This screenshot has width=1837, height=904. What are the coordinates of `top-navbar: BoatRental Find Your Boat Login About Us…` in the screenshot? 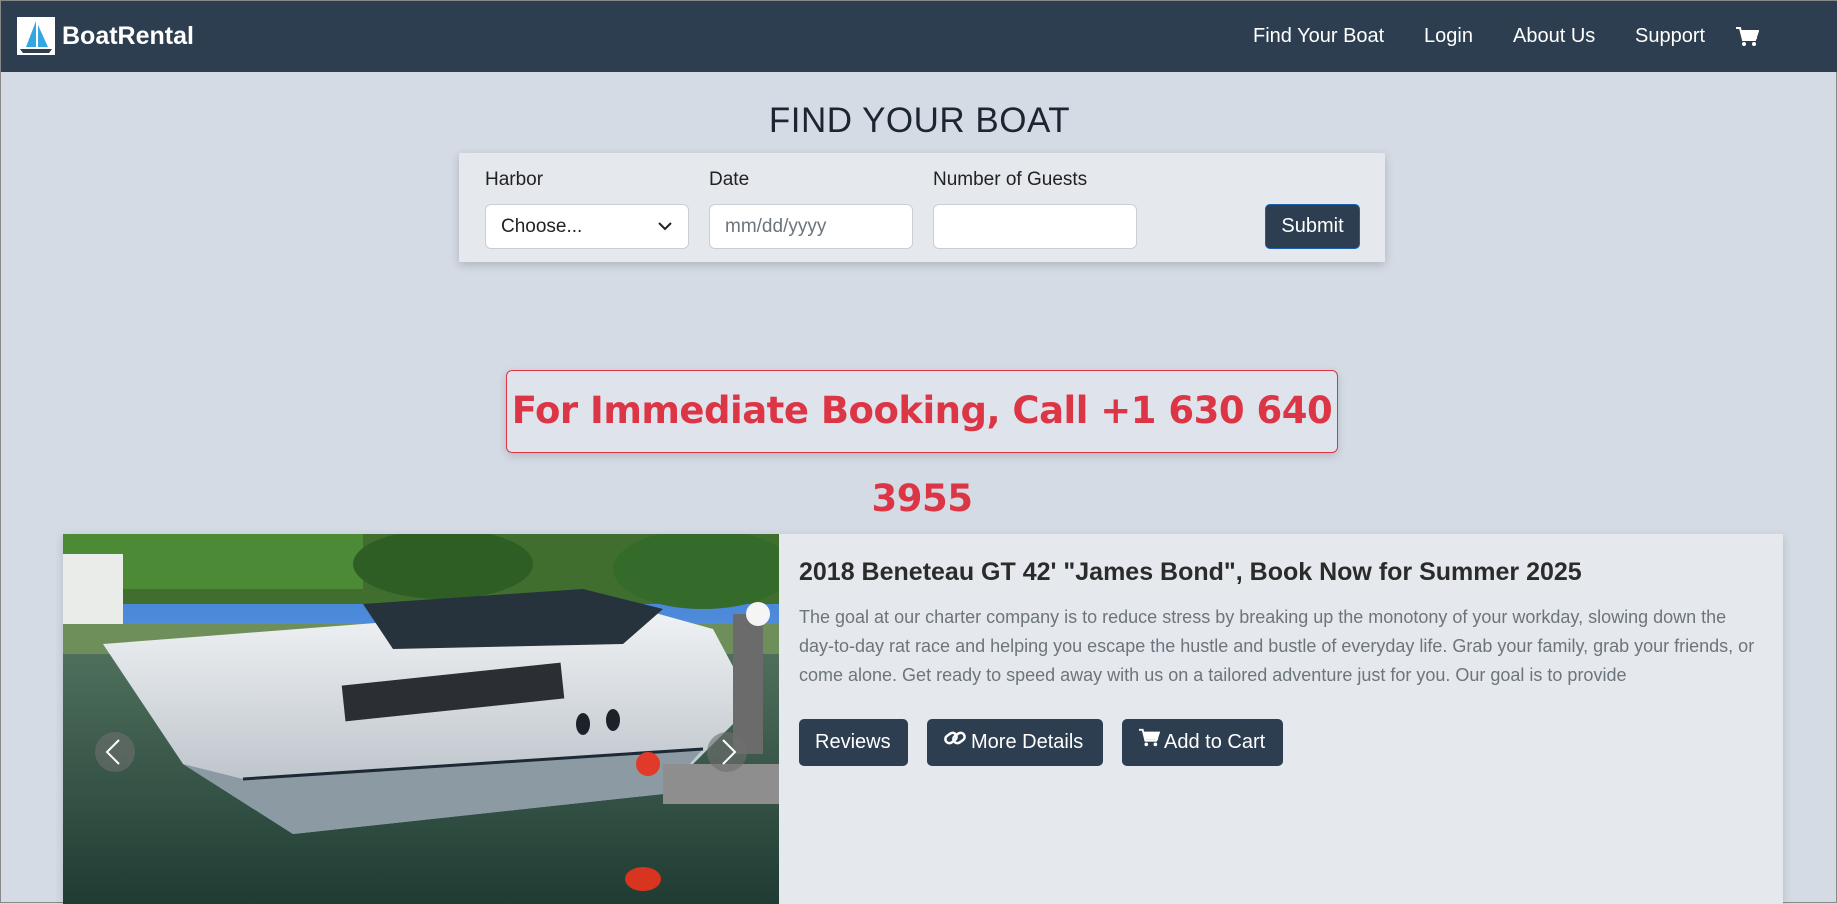 It's located at (919, 36).